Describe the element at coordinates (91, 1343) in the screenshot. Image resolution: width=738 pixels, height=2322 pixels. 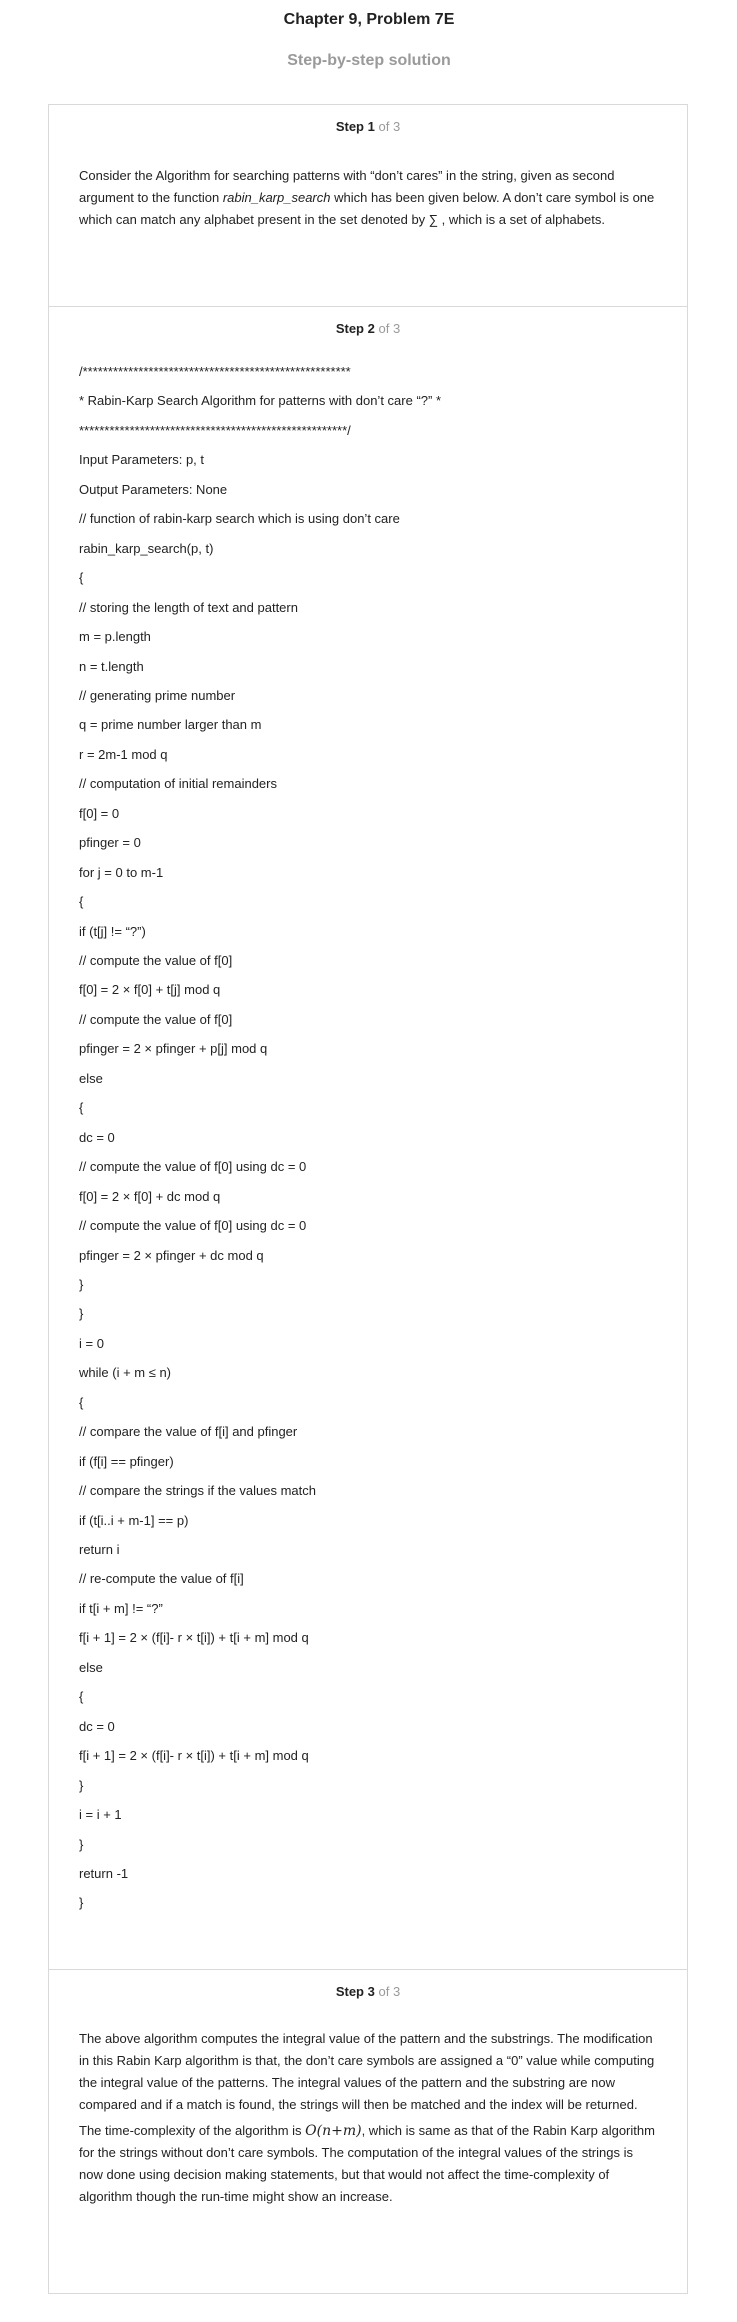
I see `code-line: i = 0` at that location.